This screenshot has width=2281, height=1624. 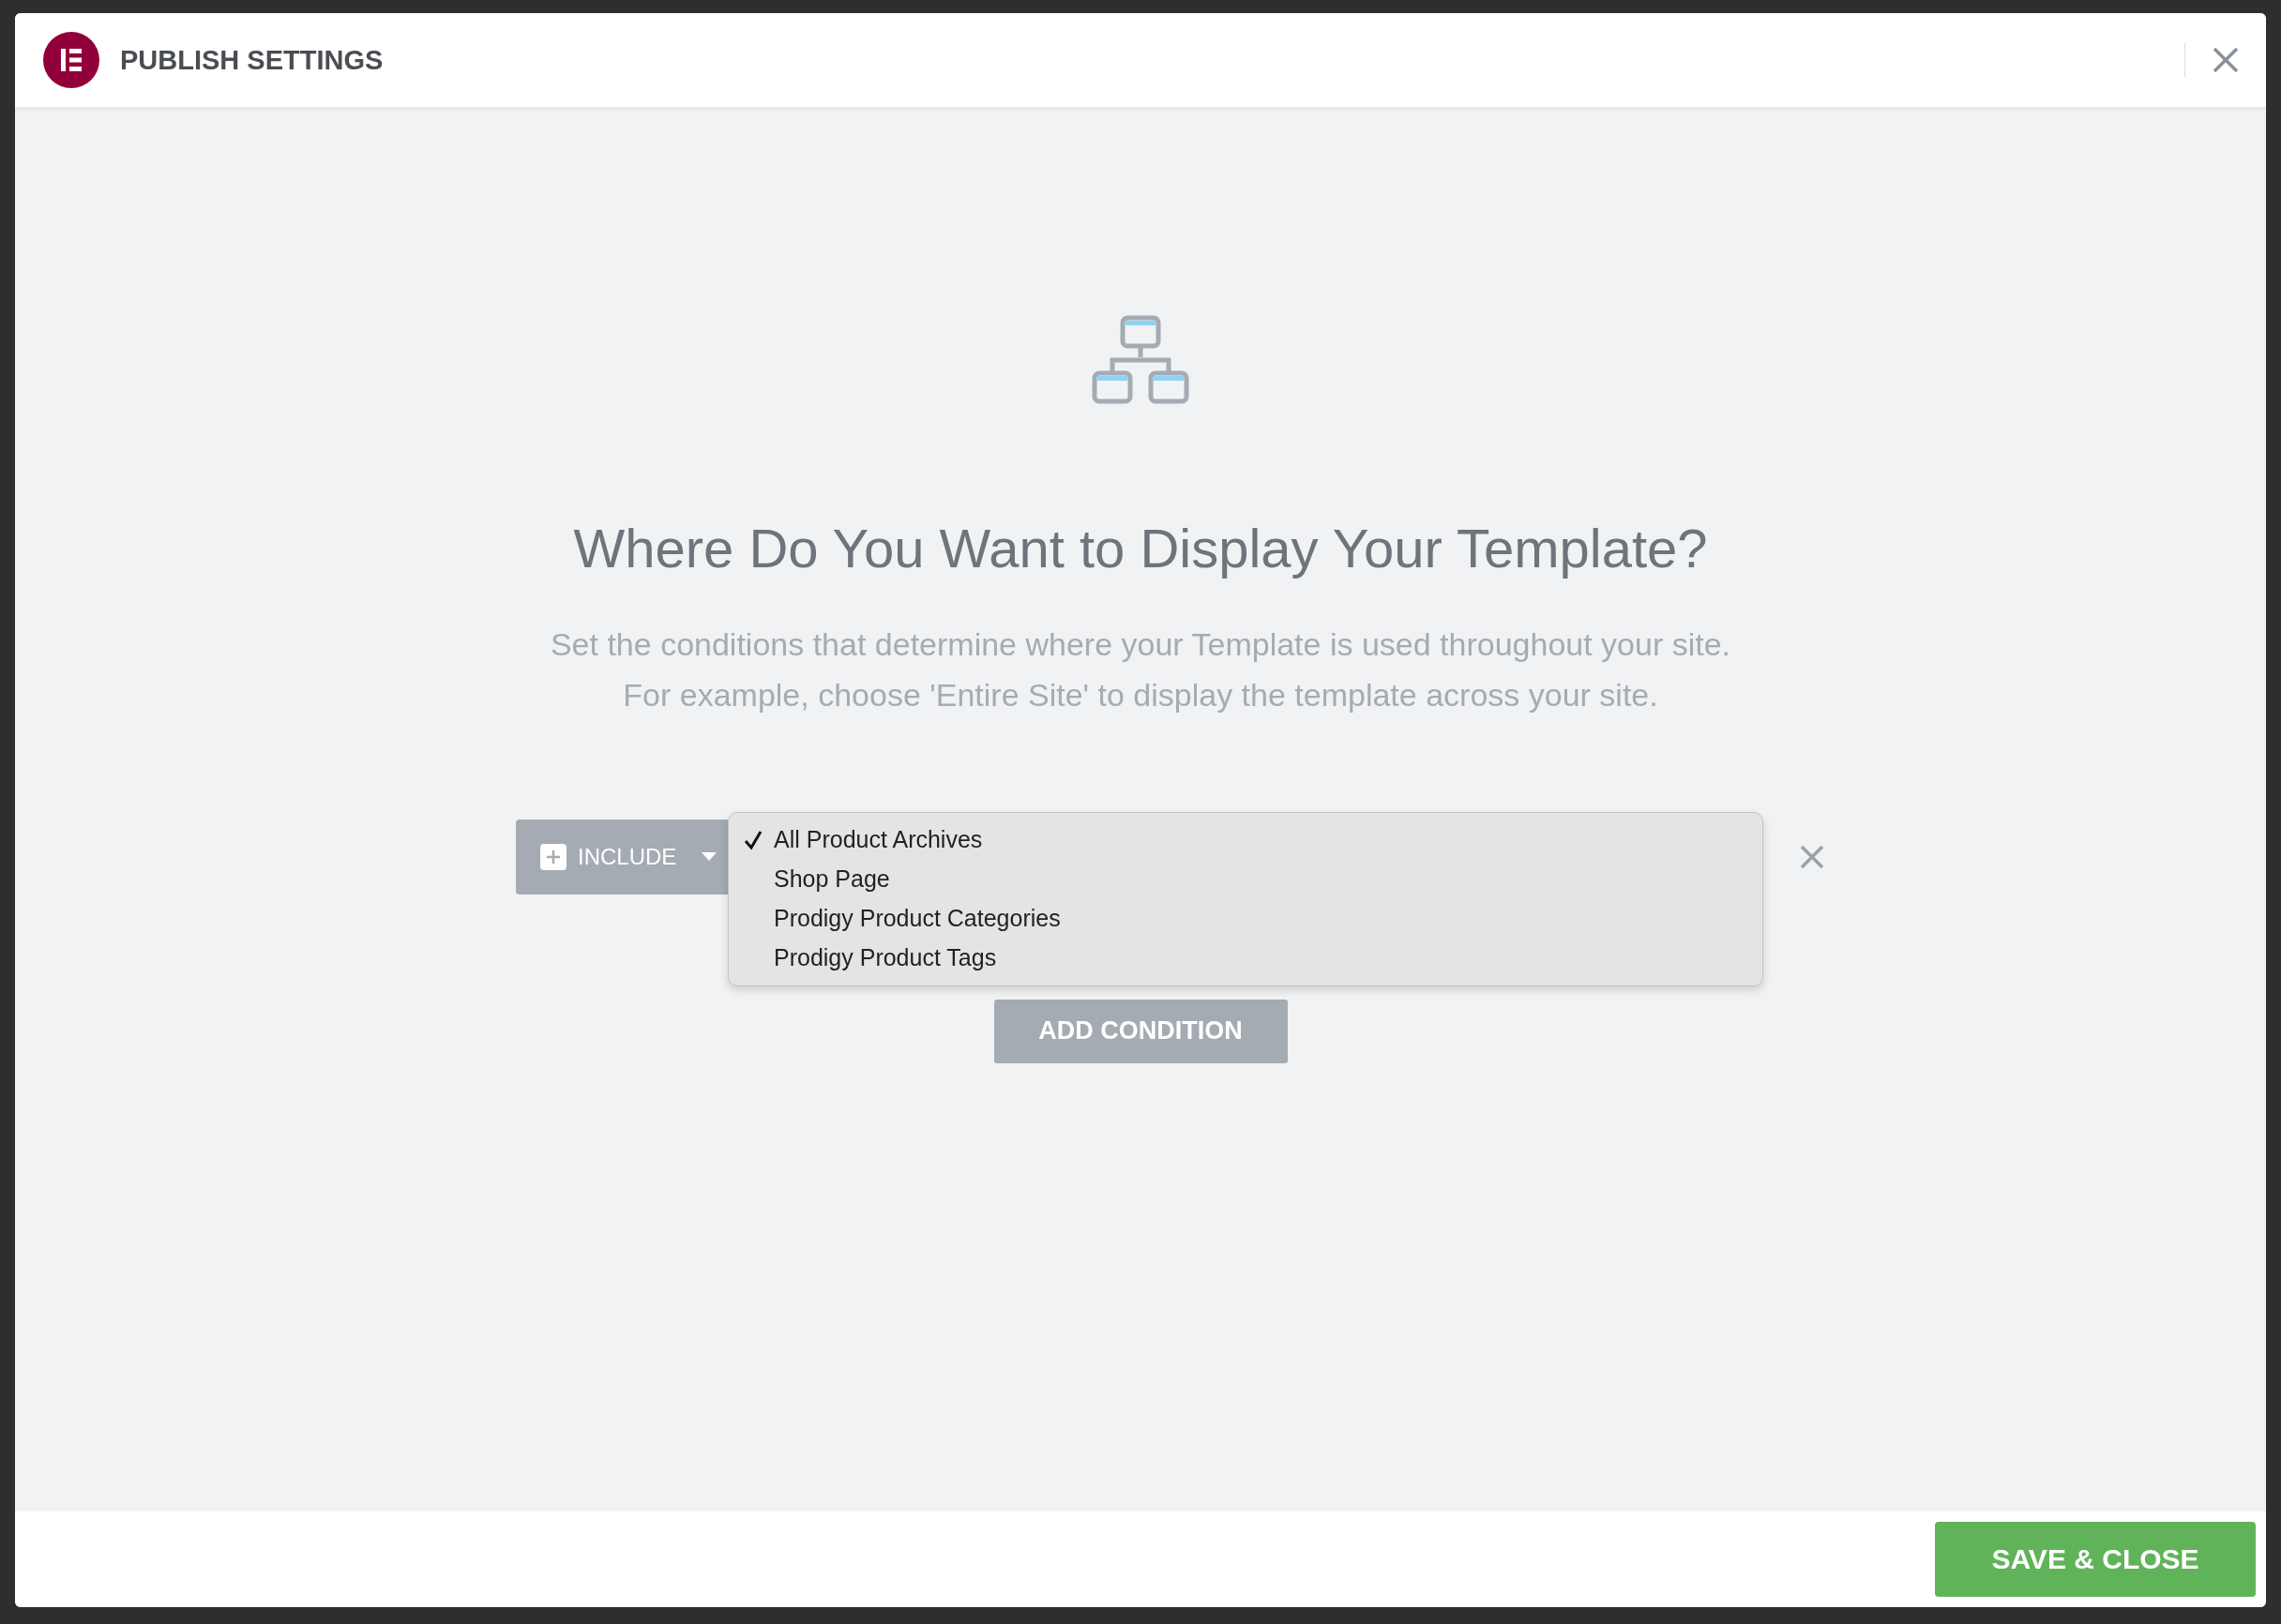 I want to click on description-text: Set the conditions that determine where your Template is used throughout your site. For example, choose 'Entire Site' to display the template across your site., so click(x=1140, y=669).